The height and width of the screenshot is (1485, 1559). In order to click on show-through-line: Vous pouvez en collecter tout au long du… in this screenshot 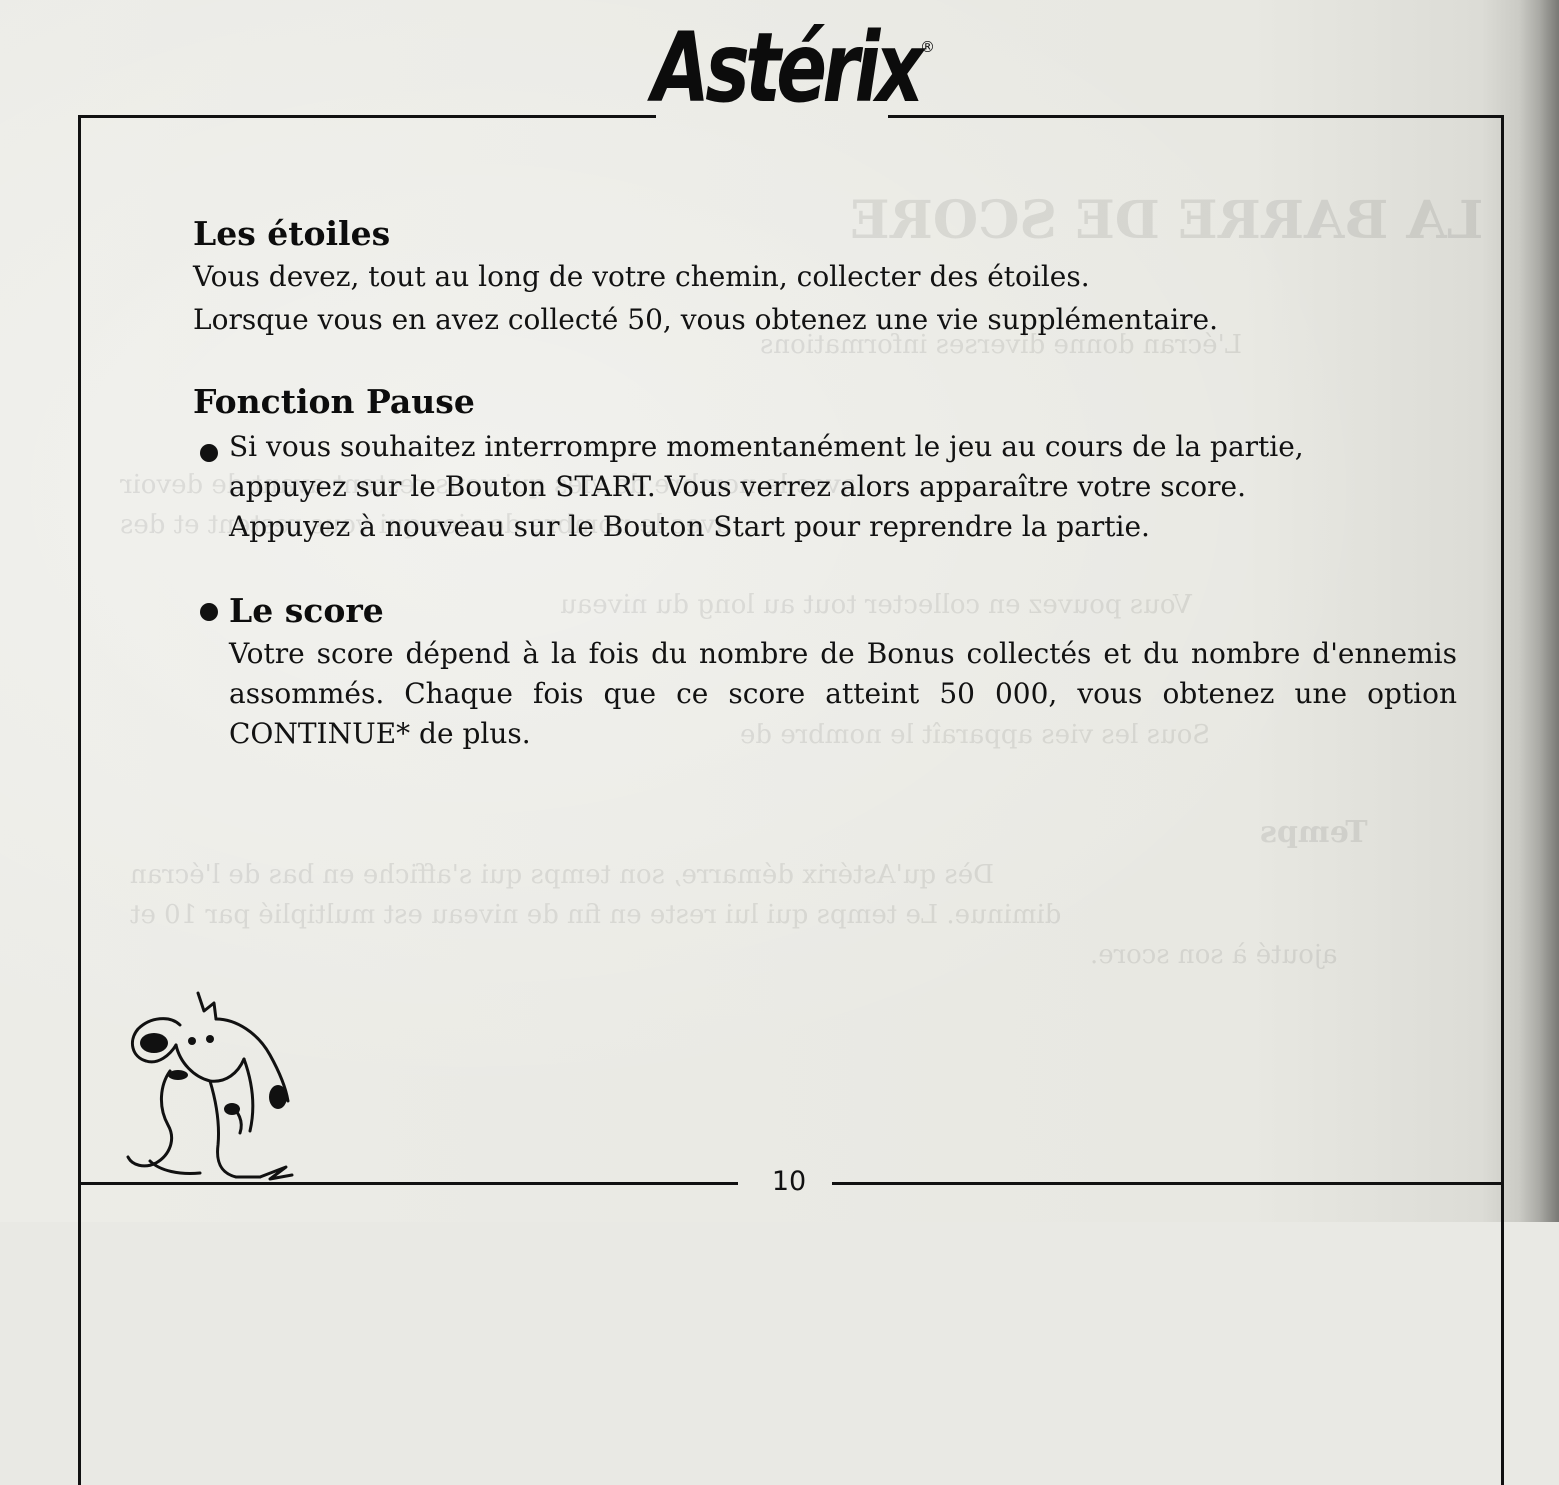, I will do `click(876, 605)`.